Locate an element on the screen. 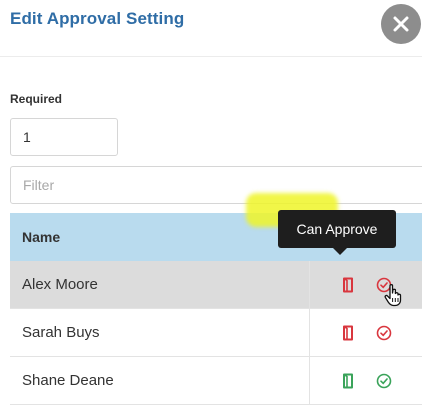 The width and height of the screenshot is (422, 405). column-header-name: Name is located at coordinates (41, 237).